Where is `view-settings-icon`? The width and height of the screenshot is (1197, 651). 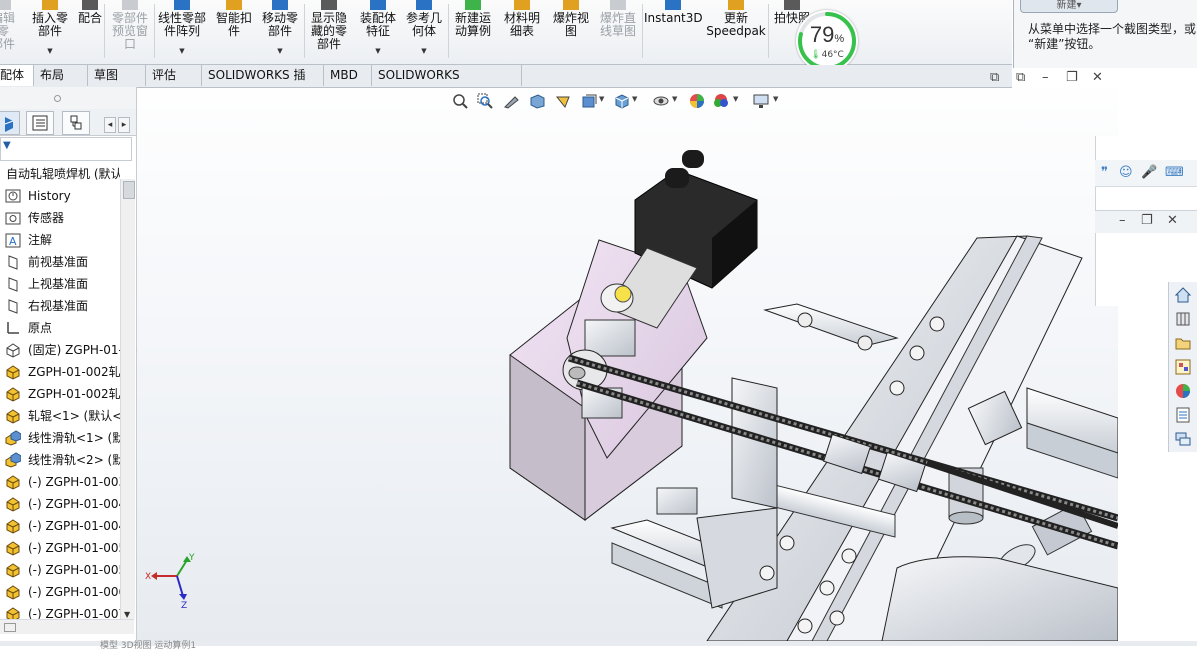 view-settings-icon is located at coordinates (761, 101).